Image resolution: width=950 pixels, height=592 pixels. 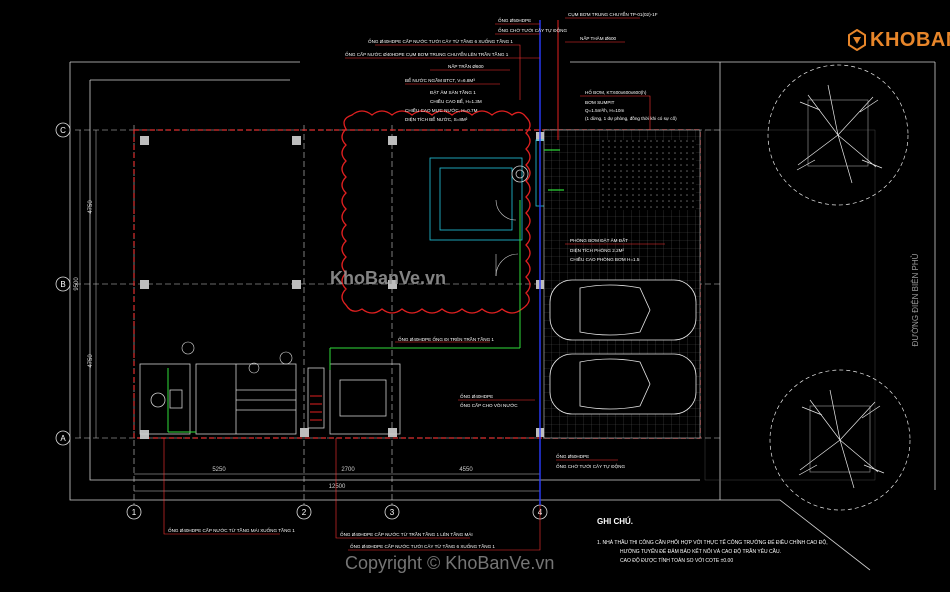 What do you see at coordinates (615, 521) in the screenshot?
I see `notes-title: GHI CHÚ.` at bounding box center [615, 521].